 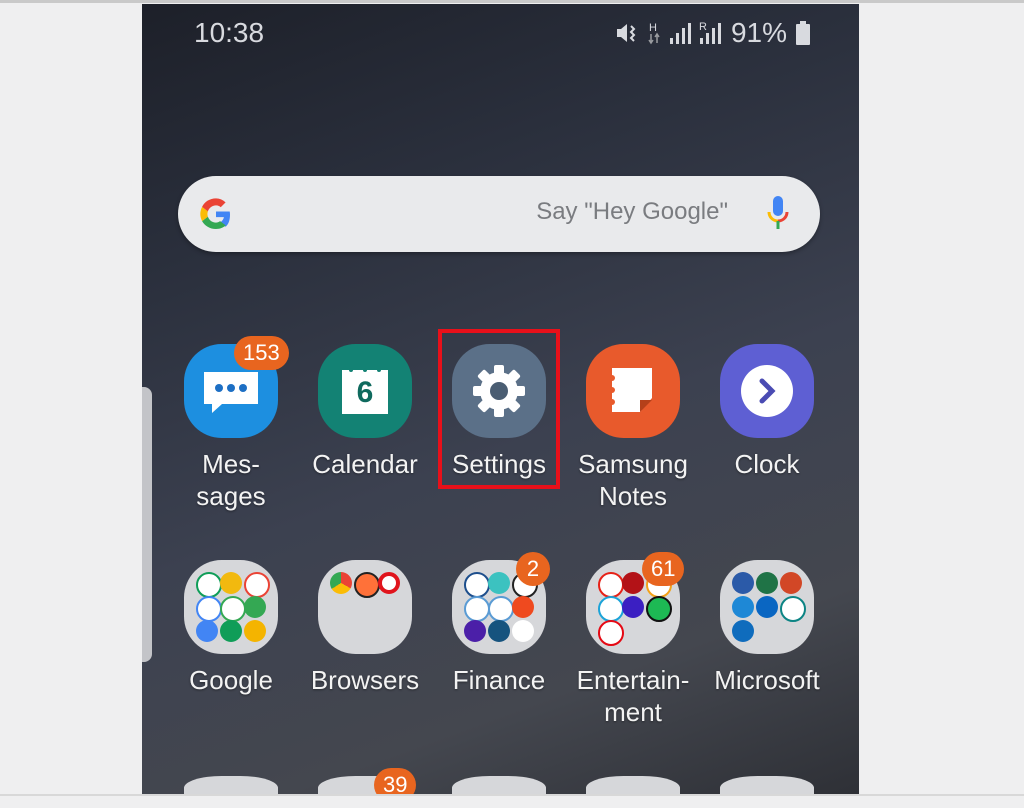 I want to click on entertainment-badge: 61, so click(x=663, y=569).